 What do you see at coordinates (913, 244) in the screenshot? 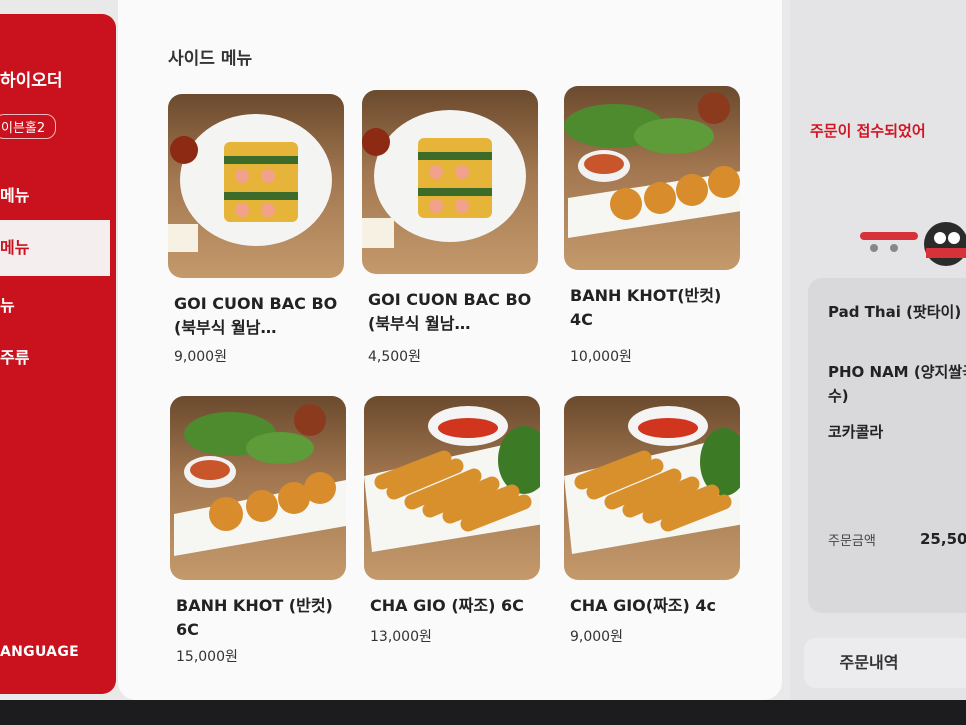
I see `delivery-robot-icon` at bounding box center [913, 244].